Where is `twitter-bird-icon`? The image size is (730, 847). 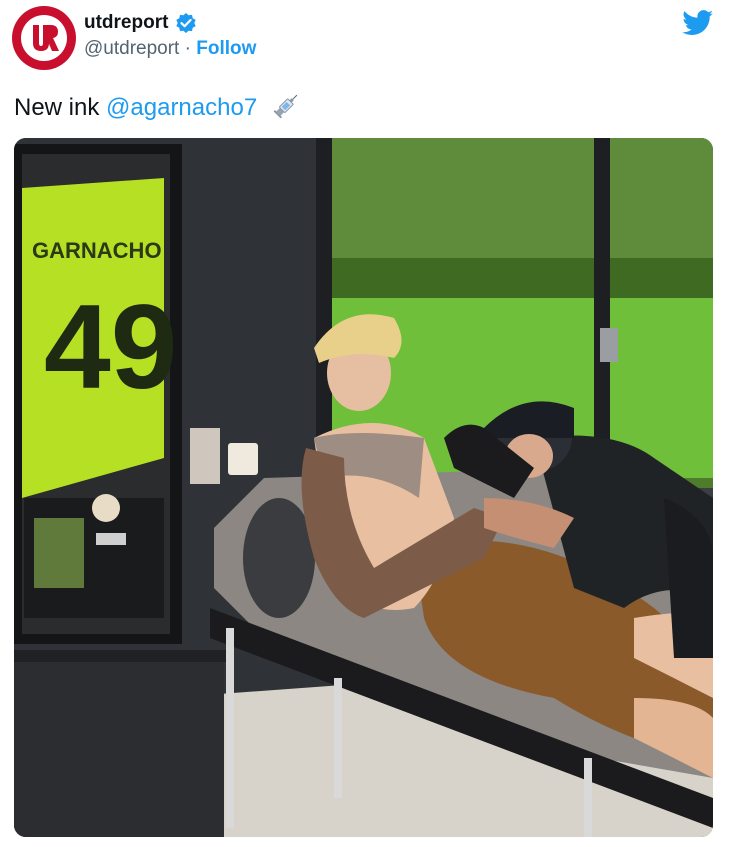
twitter-bird-icon is located at coordinates (698, 23).